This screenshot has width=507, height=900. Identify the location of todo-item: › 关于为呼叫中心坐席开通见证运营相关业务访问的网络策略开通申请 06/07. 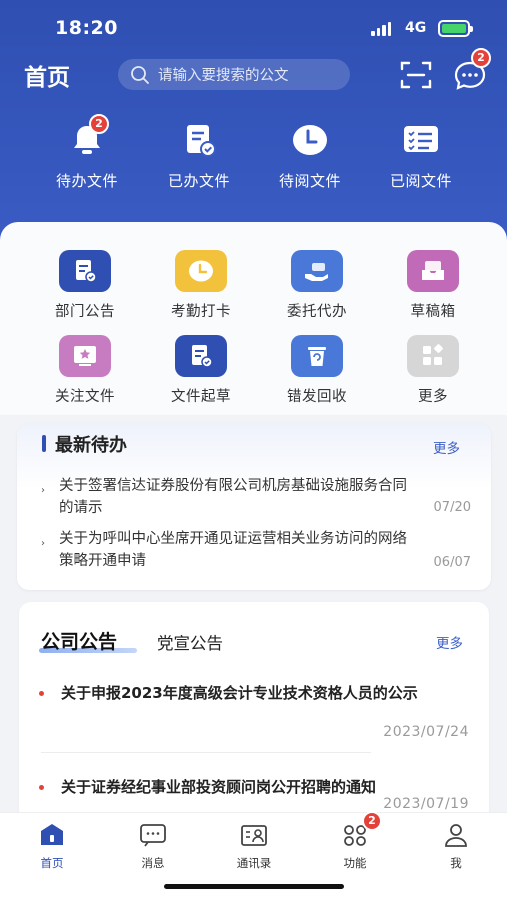
(256, 550).